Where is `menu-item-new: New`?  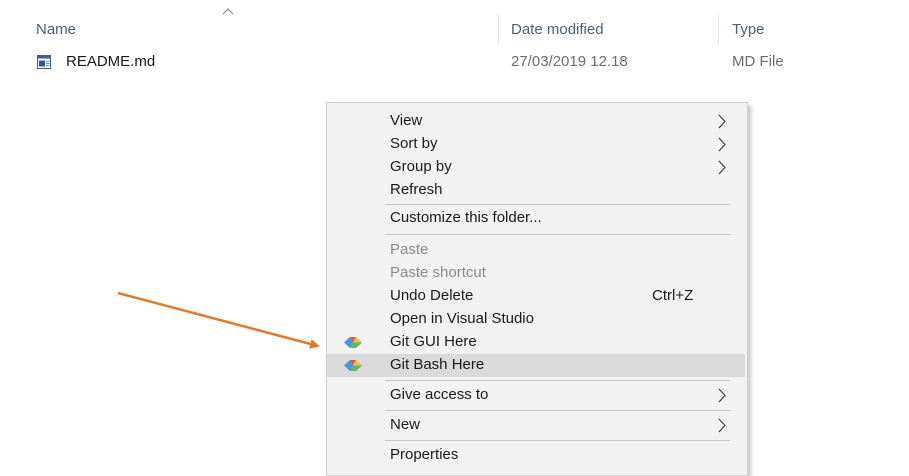
menu-item-new: New is located at coordinates (536, 425).